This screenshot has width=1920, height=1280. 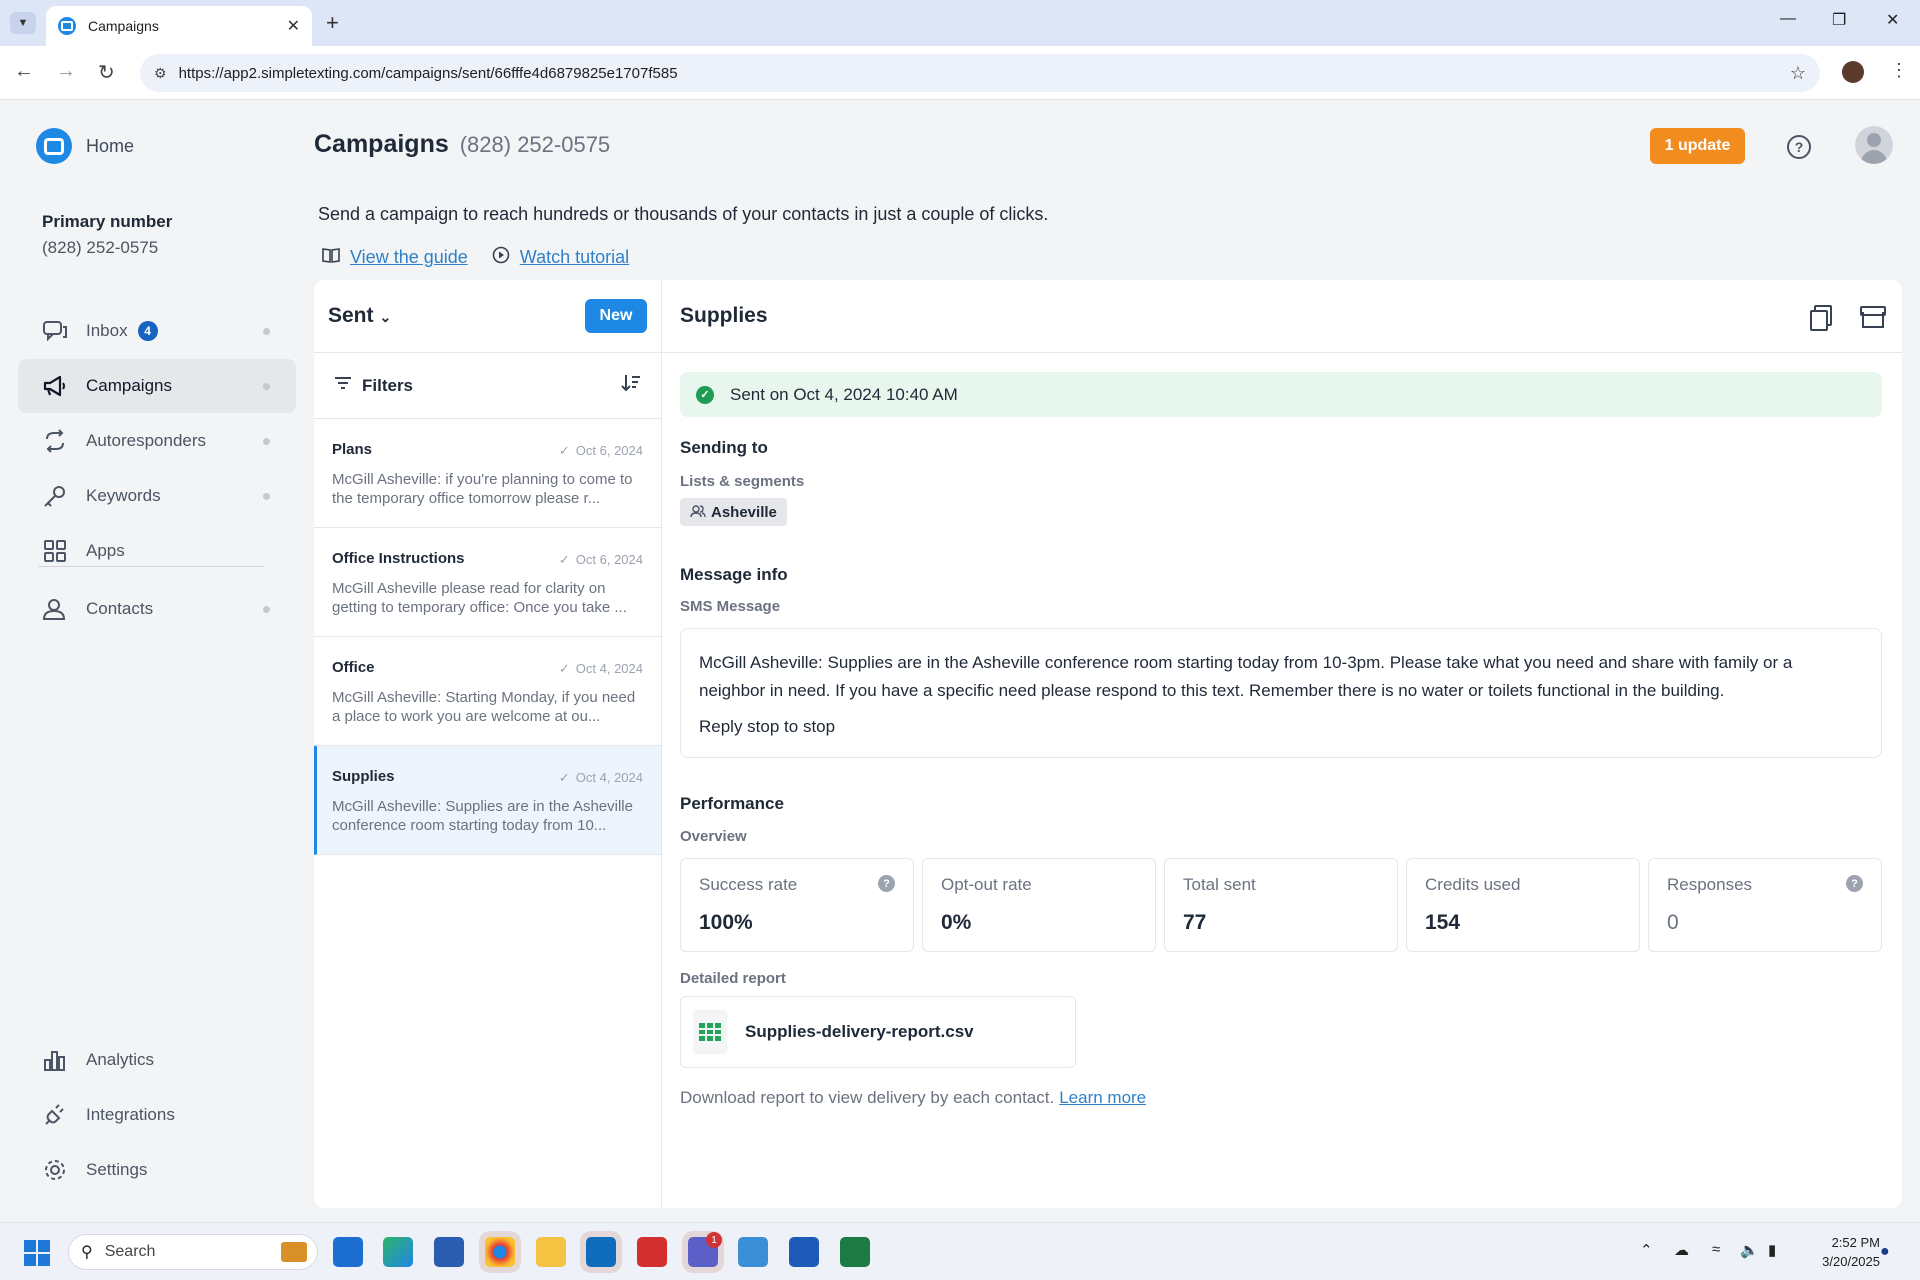 What do you see at coordinates (767, 726) in the screenshot?
I see `message-stop-text: Reply stop to stop` at bounding box center [767, 726].